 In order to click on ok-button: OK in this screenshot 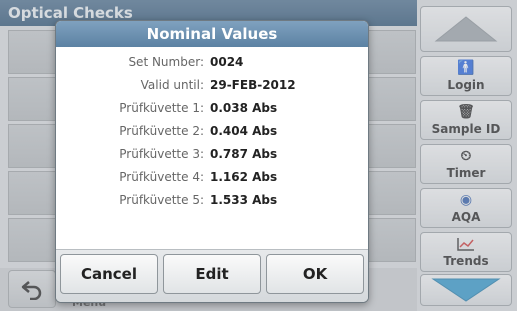, I will do `click(315, 274)`.